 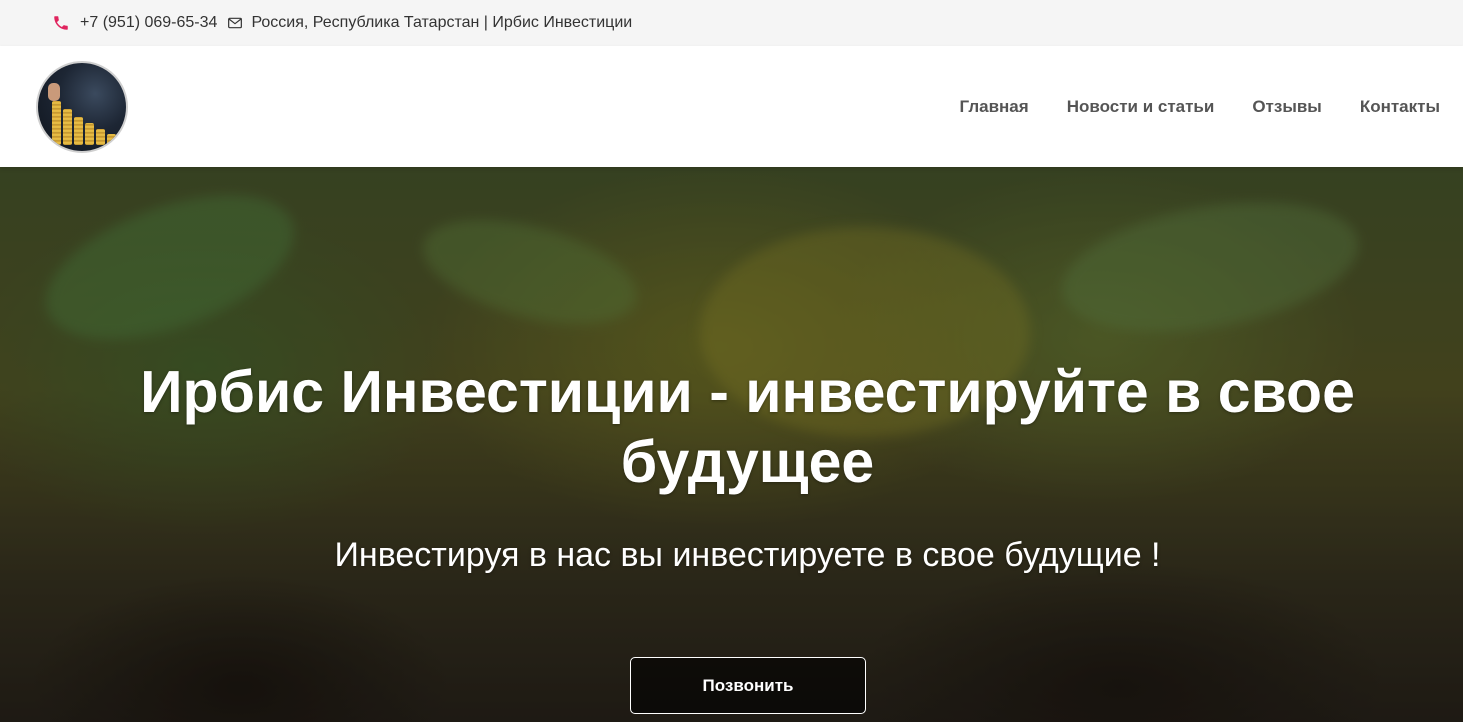 I want to click on phone-icon, so click(x=61, y=23).